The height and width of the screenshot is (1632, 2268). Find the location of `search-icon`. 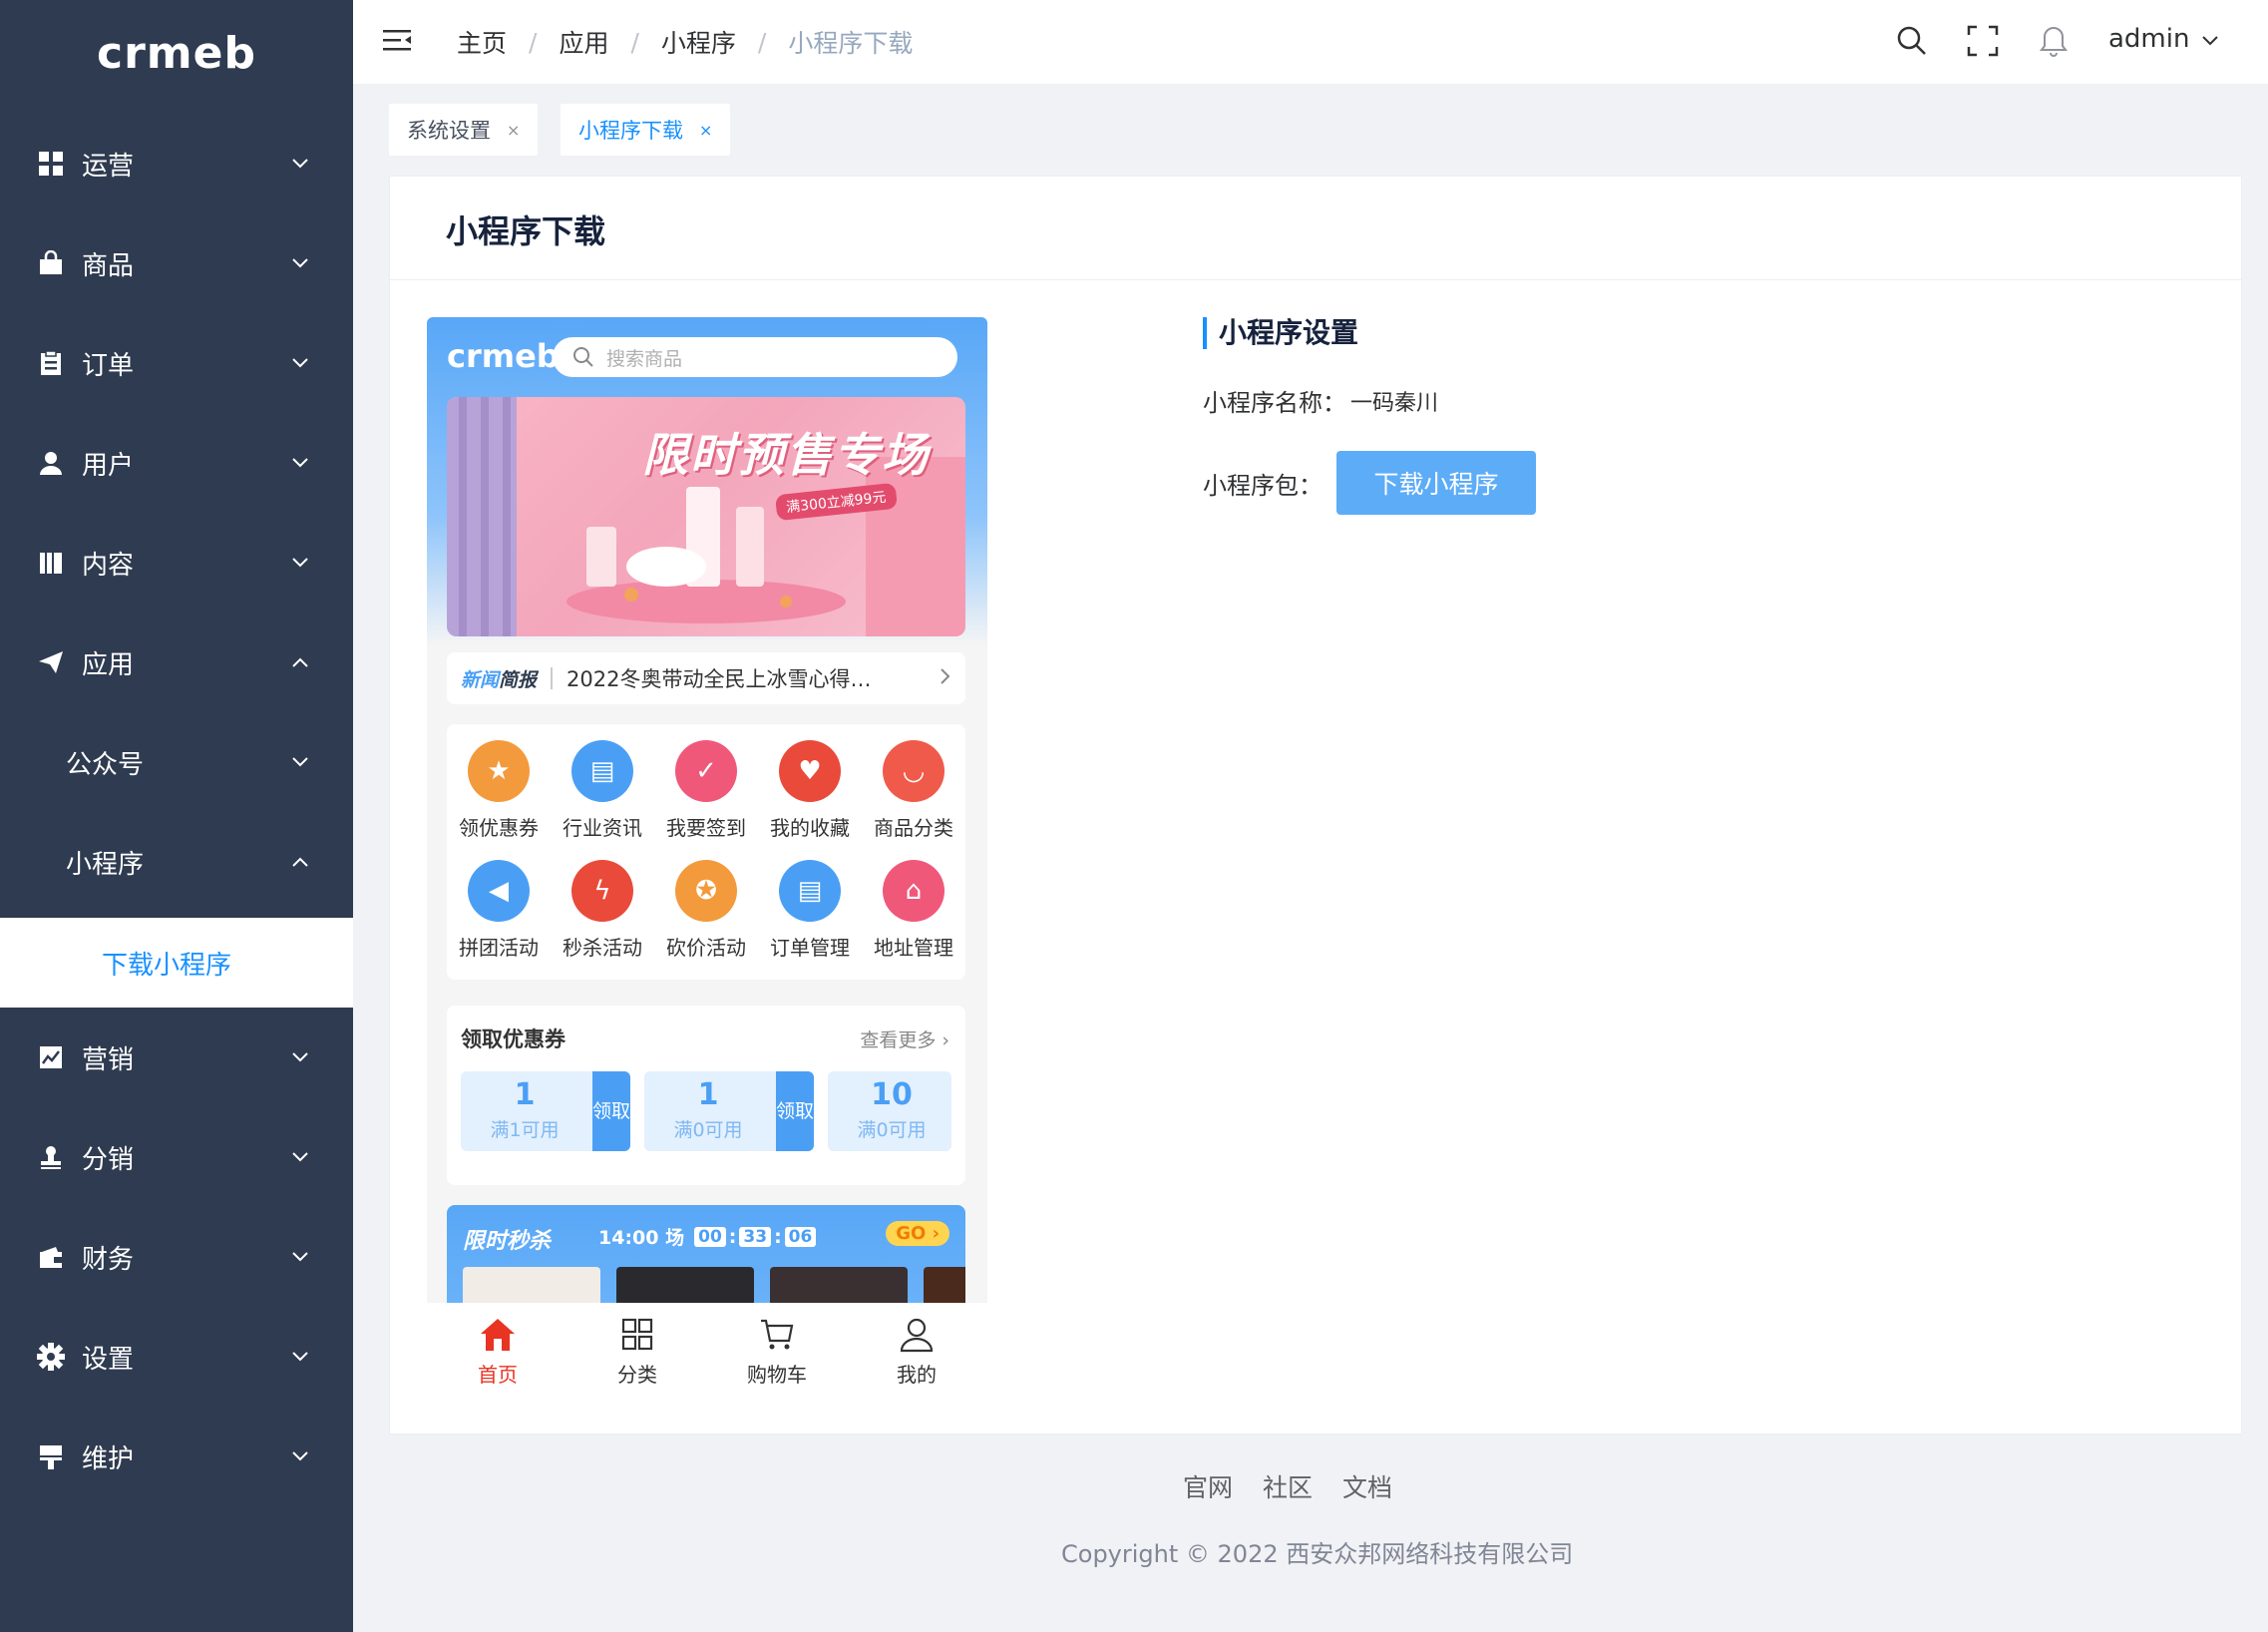

search-icon is located at coordinates (1912, 41).